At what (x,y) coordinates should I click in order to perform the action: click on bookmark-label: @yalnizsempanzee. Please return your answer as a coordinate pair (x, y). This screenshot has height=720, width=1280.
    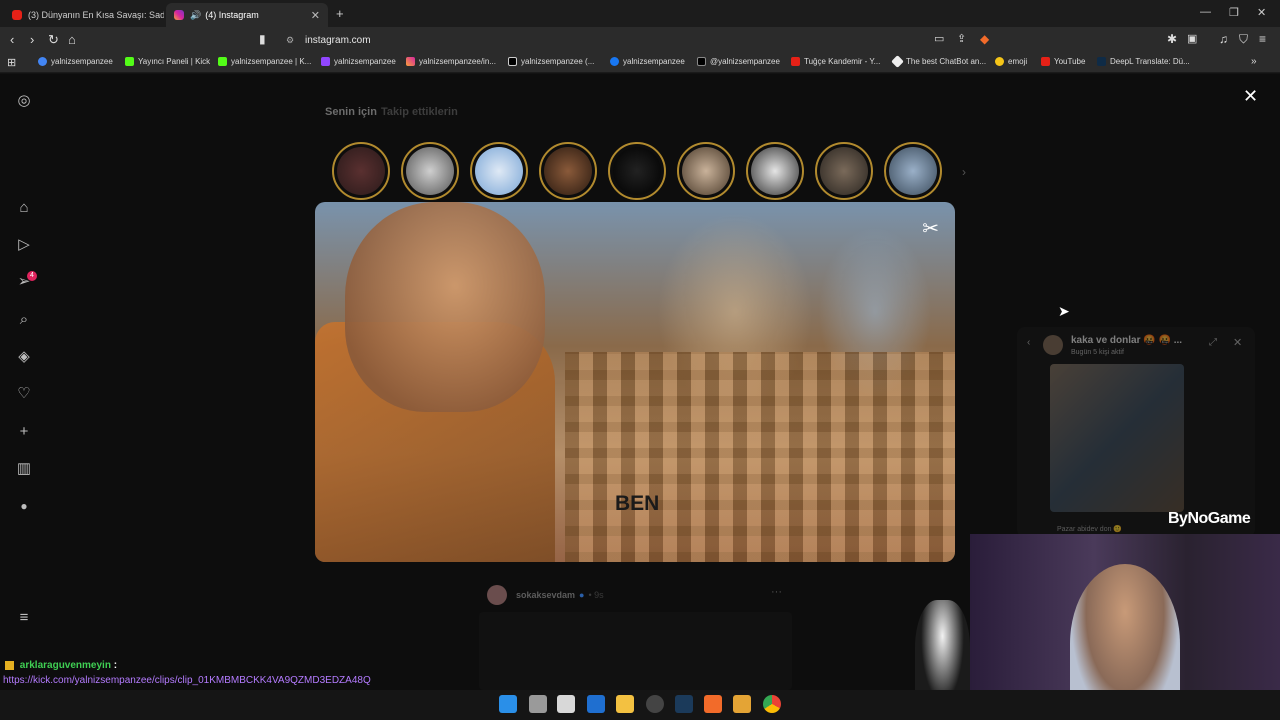
    Looking at the image, I should click on (745, 61).